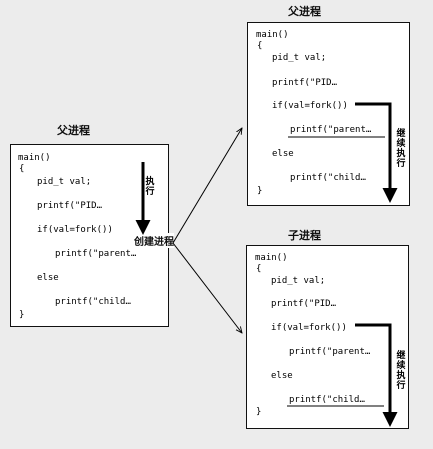 This screenshot has width=433, height=449. Describe the element at coordinates (207, 186) in the screenshot. I see `fork-arrow-to-parent` at that location.